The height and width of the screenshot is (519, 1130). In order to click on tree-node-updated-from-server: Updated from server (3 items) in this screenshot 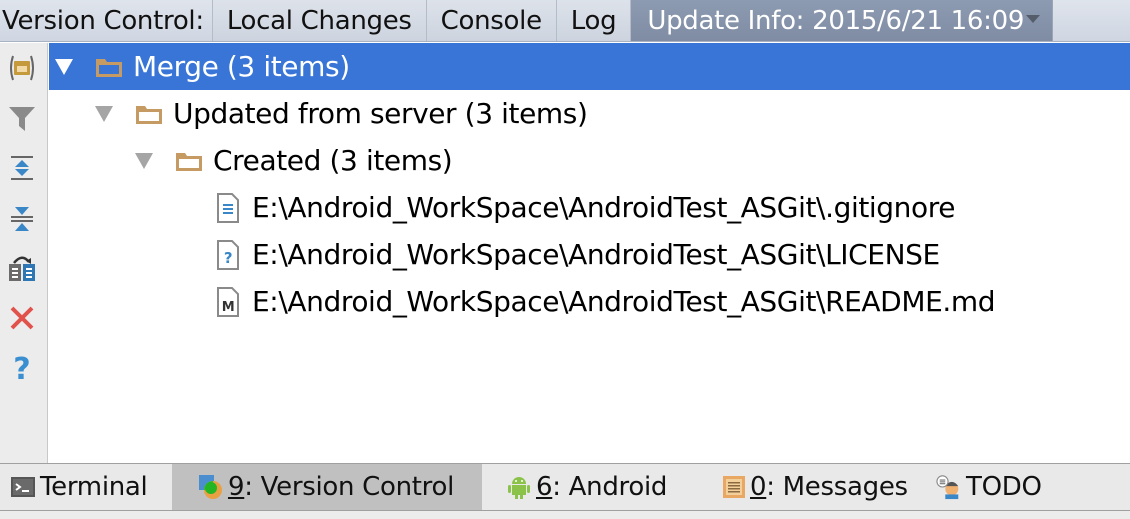, I will do `click(589, 113)`.